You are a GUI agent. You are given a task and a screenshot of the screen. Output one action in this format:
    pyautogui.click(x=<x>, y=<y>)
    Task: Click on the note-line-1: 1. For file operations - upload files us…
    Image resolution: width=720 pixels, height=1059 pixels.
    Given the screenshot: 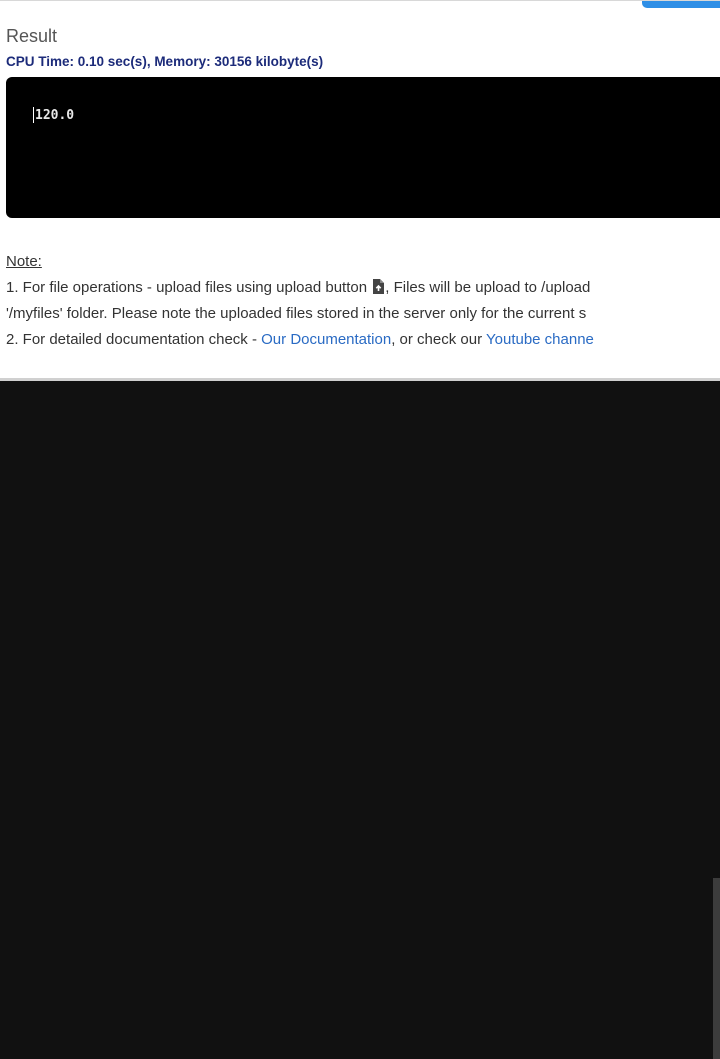 What is the action you would take?
    pyautogui.click(x=298, y=288)
    